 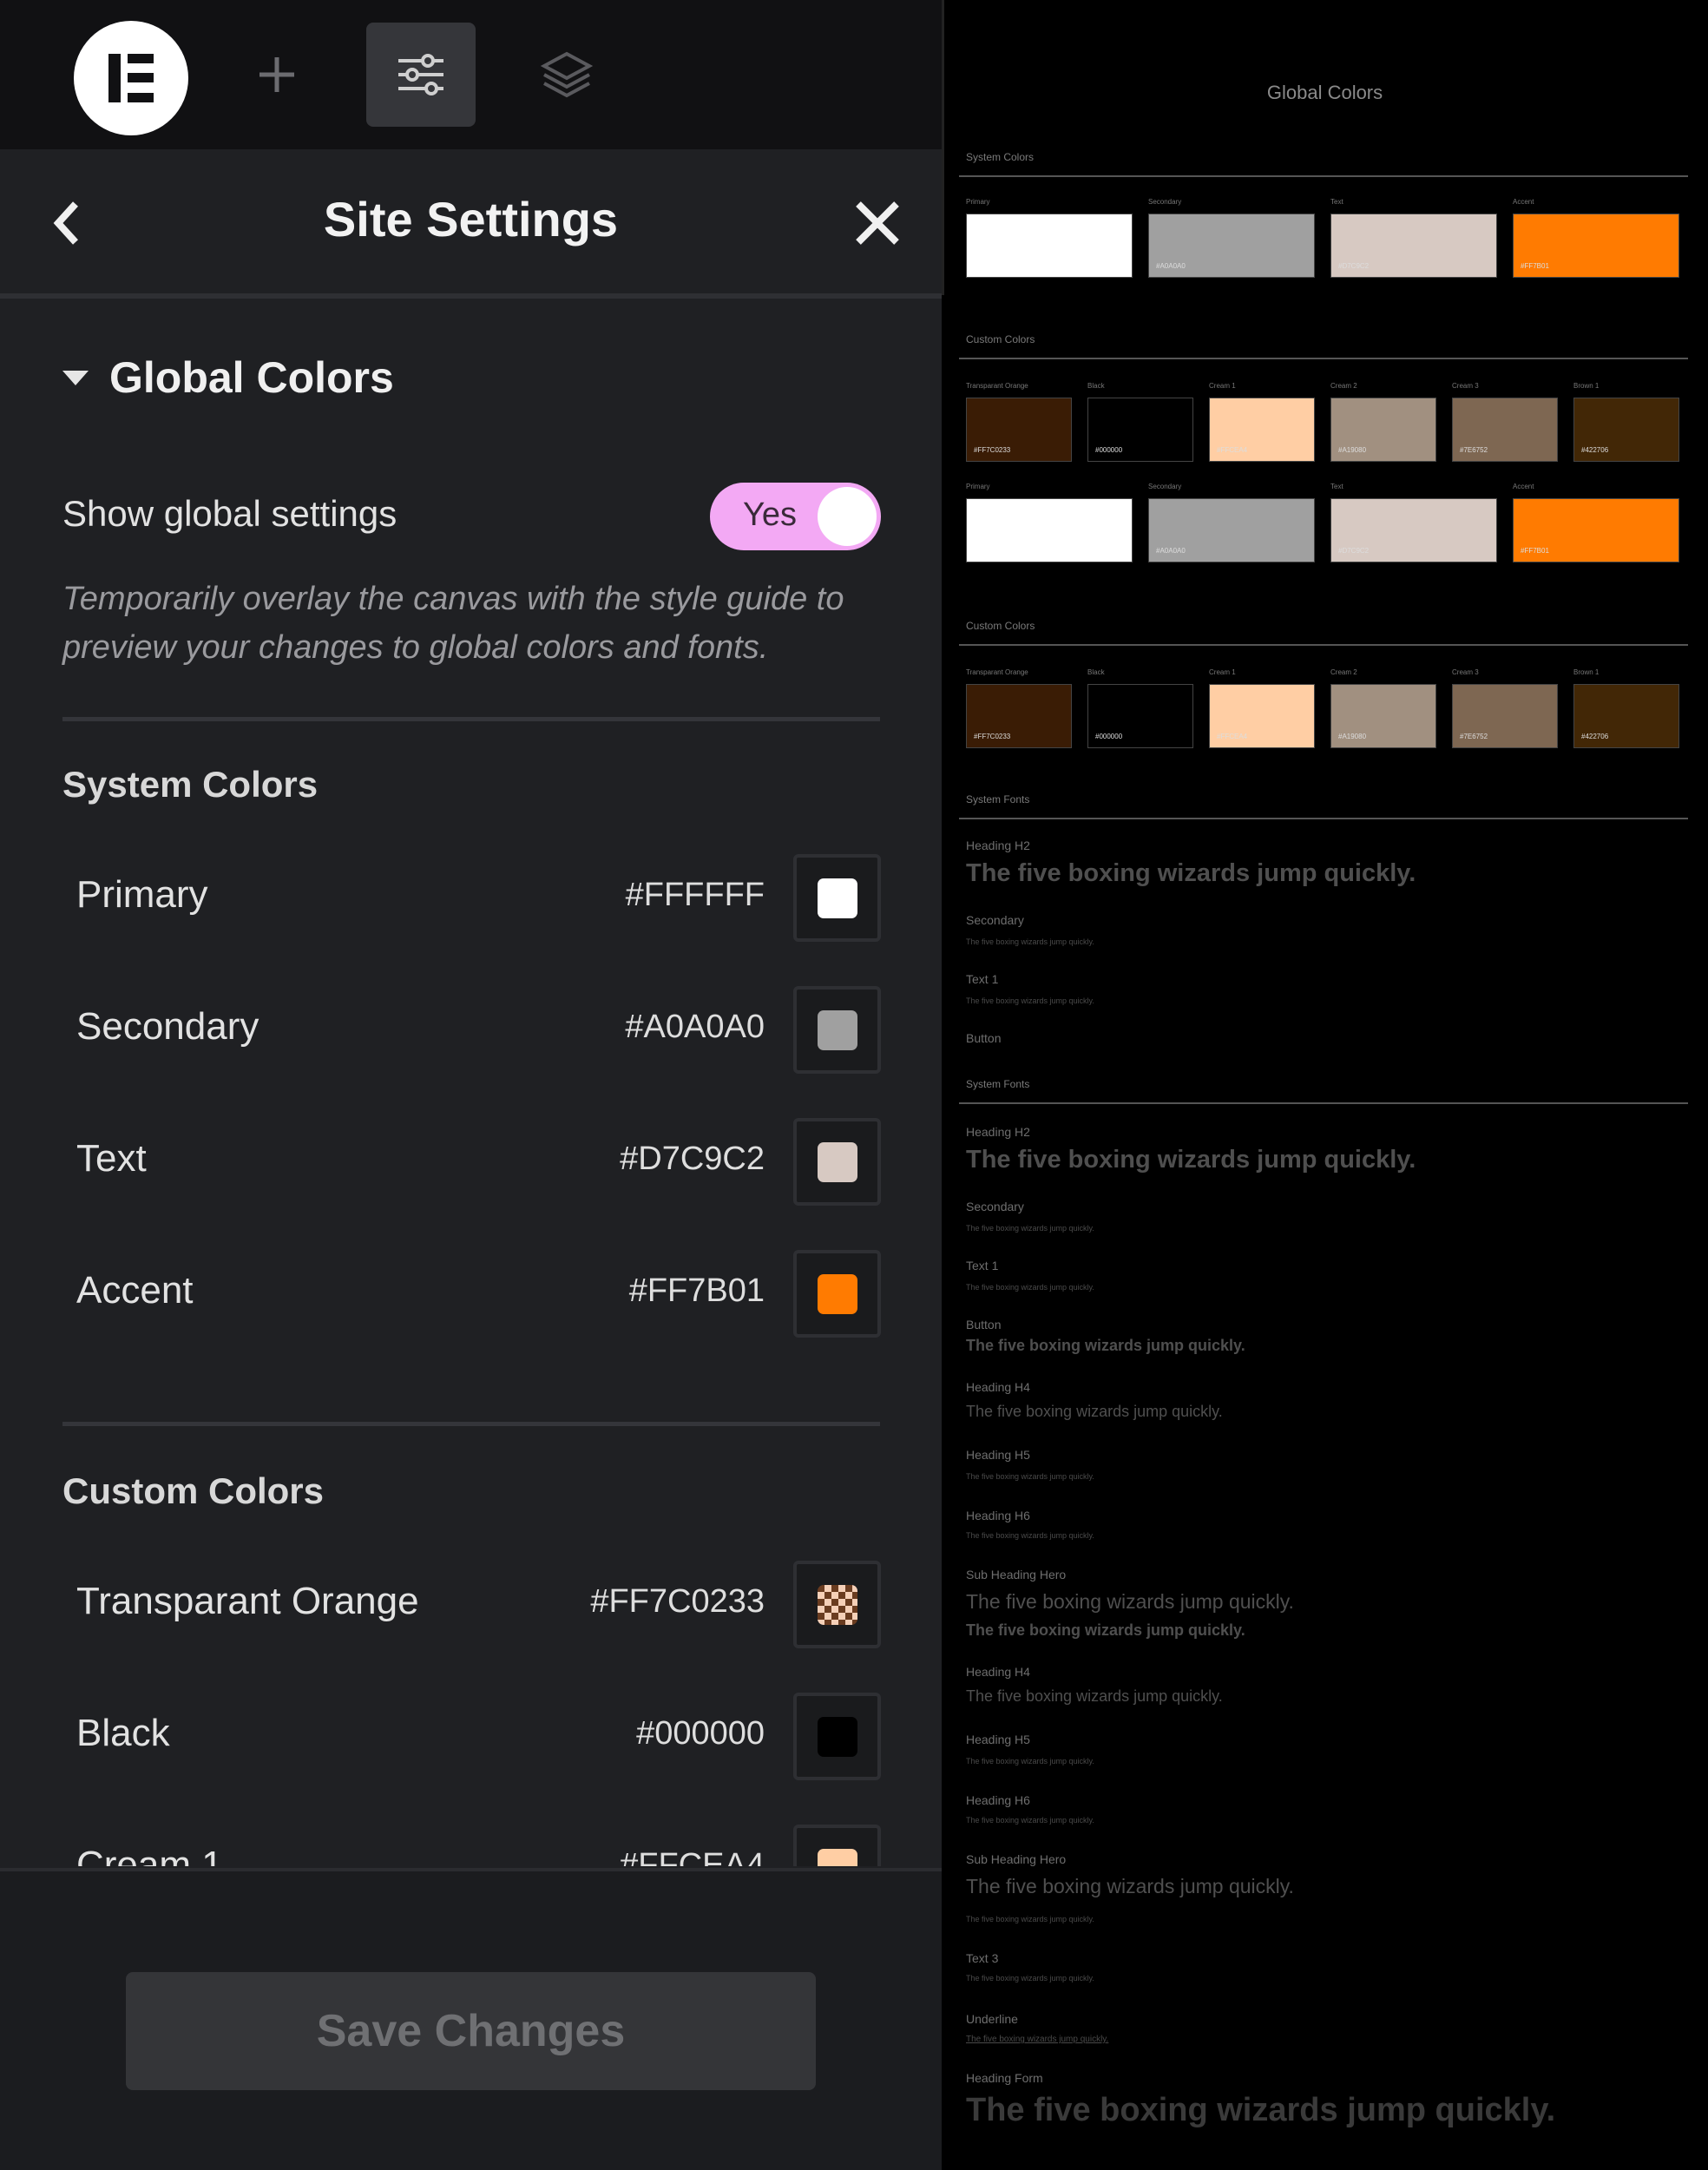 I want to click on color-row: Black #000000, so click(x=479, y=1736).